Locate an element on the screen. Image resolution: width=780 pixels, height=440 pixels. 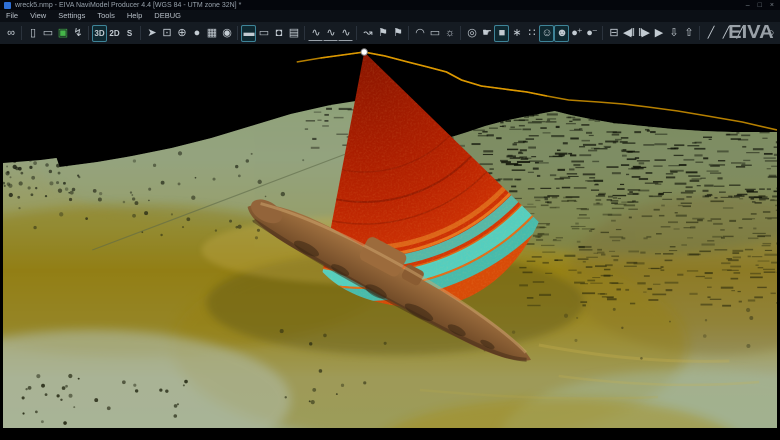
rectangle-icon: ▭ is located at coordinates (434, 33).